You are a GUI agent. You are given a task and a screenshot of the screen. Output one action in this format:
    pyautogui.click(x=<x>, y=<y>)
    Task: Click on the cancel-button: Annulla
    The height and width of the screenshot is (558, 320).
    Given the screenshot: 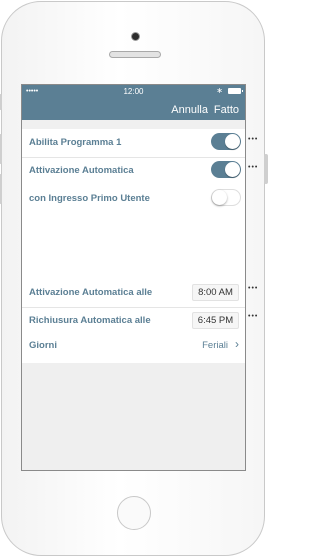 What is the action you would take?
    pyautogui.click(x=189, y=110)
    